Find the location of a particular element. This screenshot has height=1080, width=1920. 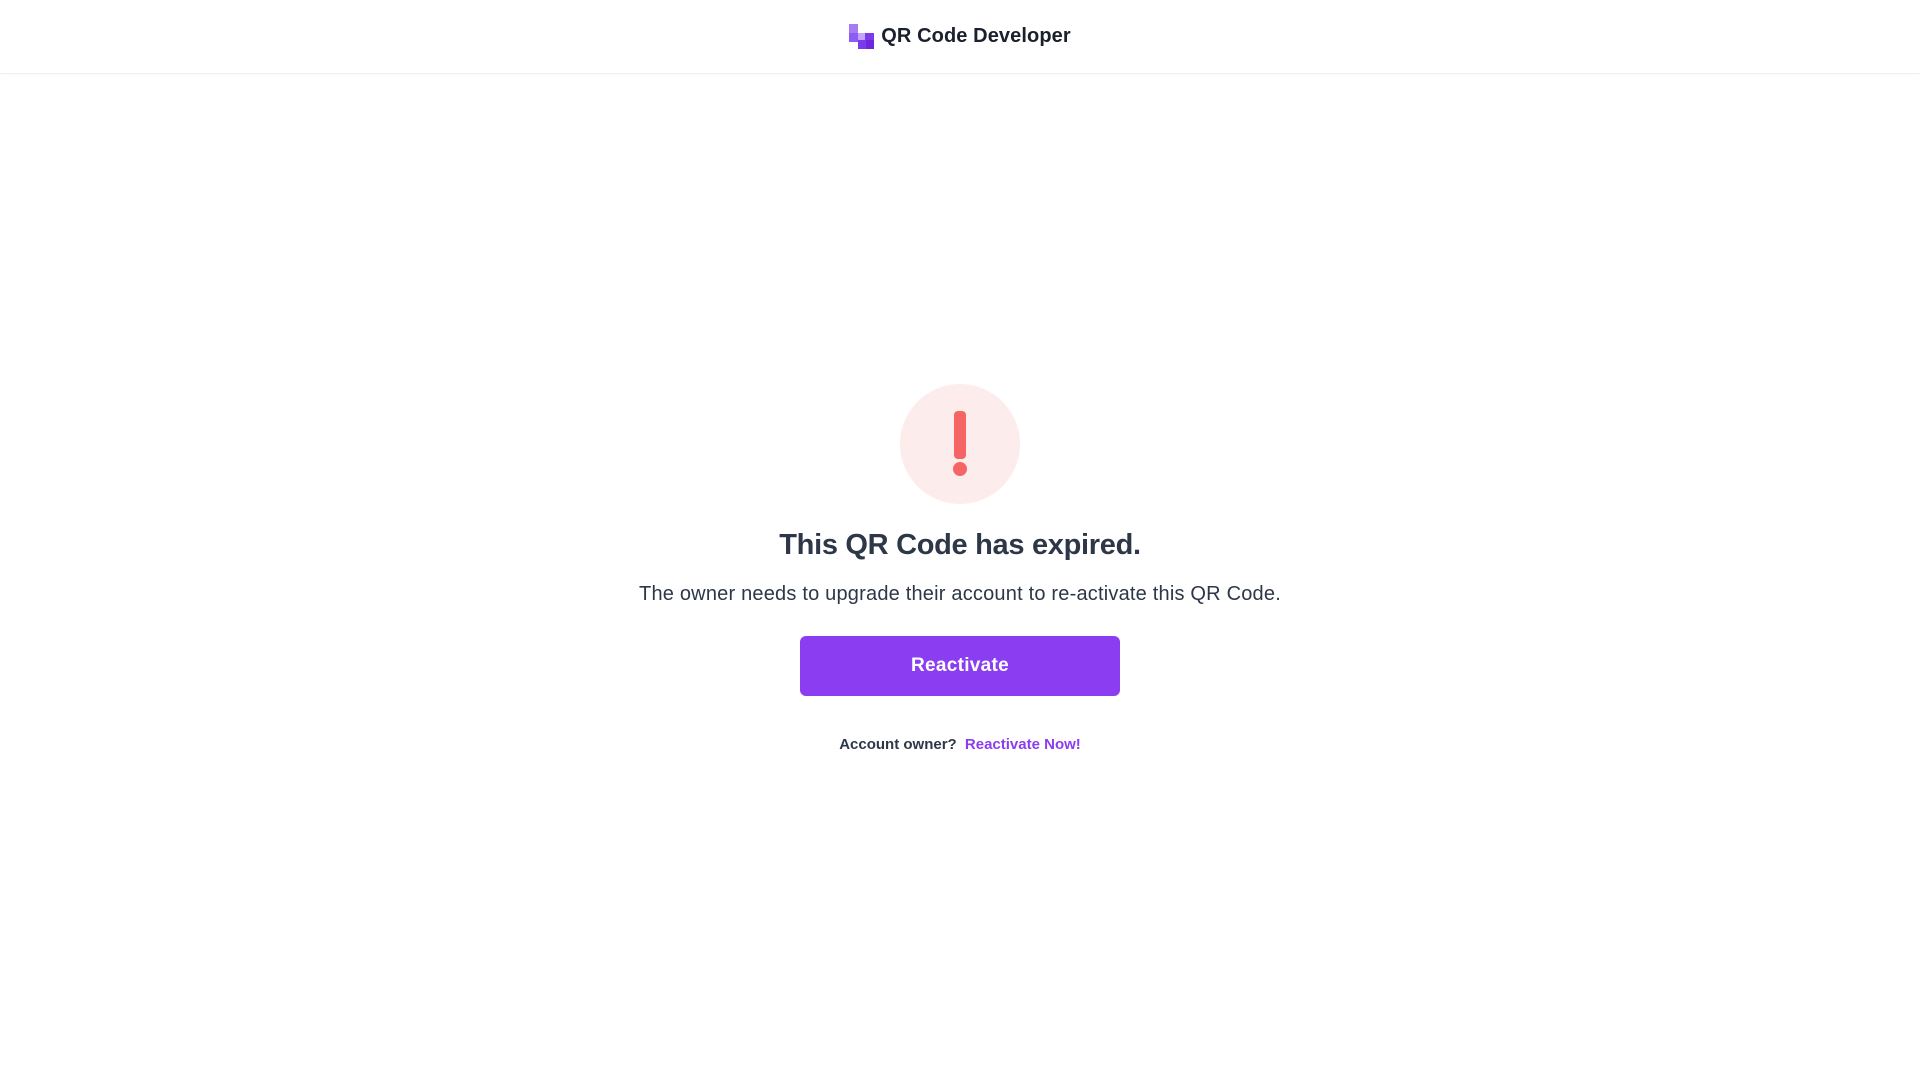

account-owner-label: Account owner? is located at coordinates (898, 744).